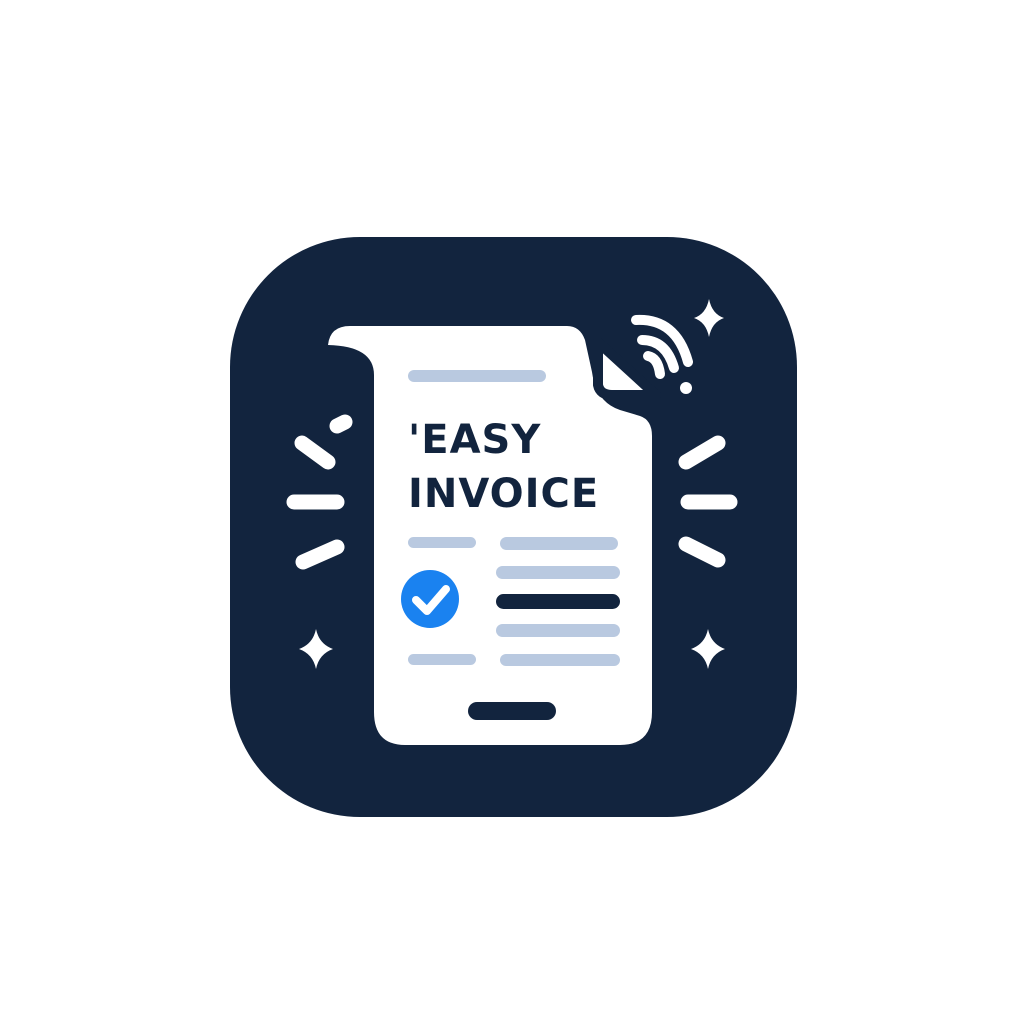 The width and height of the screenshot is (1024, 1024). Describe the element at coordinates (512, 711) in the screenshot. I see `document-footer-bar` at that location.